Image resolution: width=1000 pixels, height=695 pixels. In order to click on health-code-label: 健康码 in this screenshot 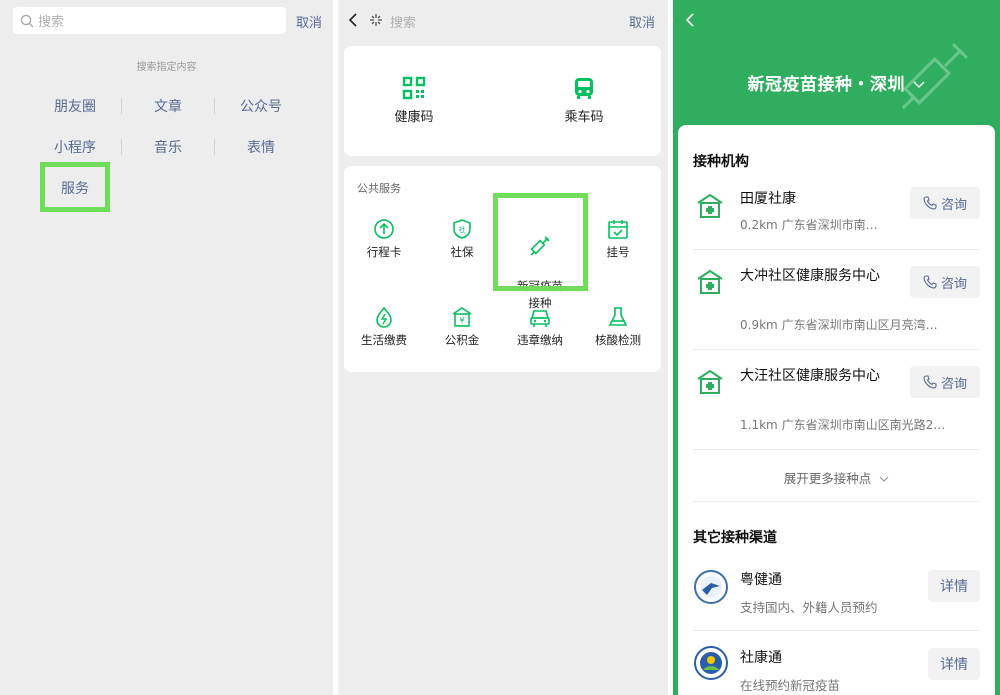, I will do `click(414, 117)`.